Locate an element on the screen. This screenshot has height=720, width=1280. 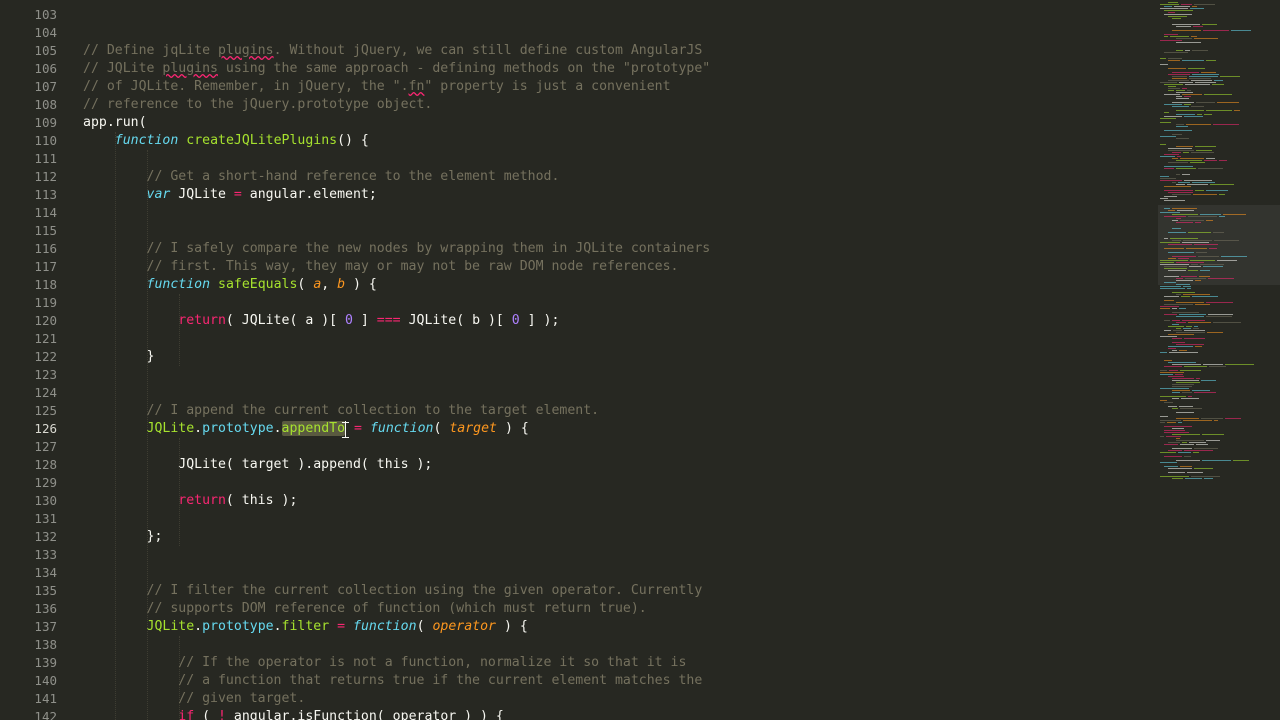
code-line: } is located at coordinates (119, 357).